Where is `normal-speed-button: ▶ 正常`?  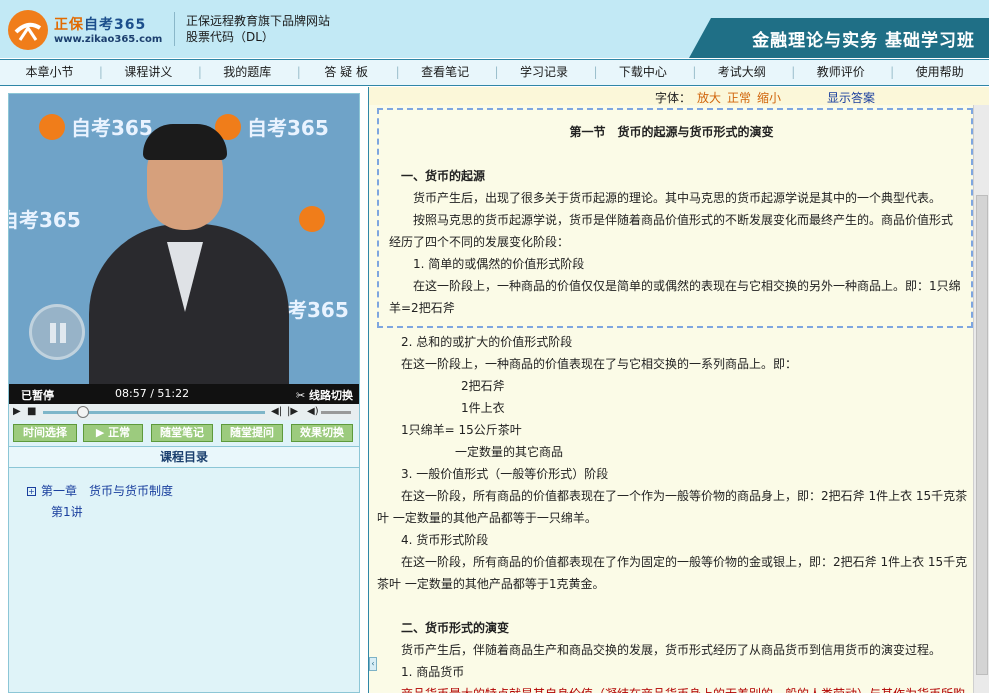 normal-speed-button: ▶ 正常 is located at coordinates (113, 433).